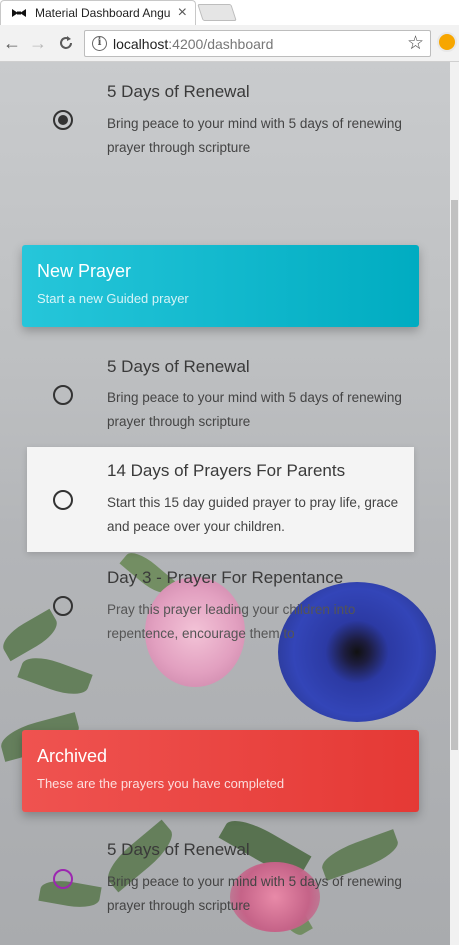 The width and height of the screenshot is (459, 945). Describe the element at coordinates (161, 783) in the screenshot. I see `card-subtitle: These are the prayers you have completed` at that location.